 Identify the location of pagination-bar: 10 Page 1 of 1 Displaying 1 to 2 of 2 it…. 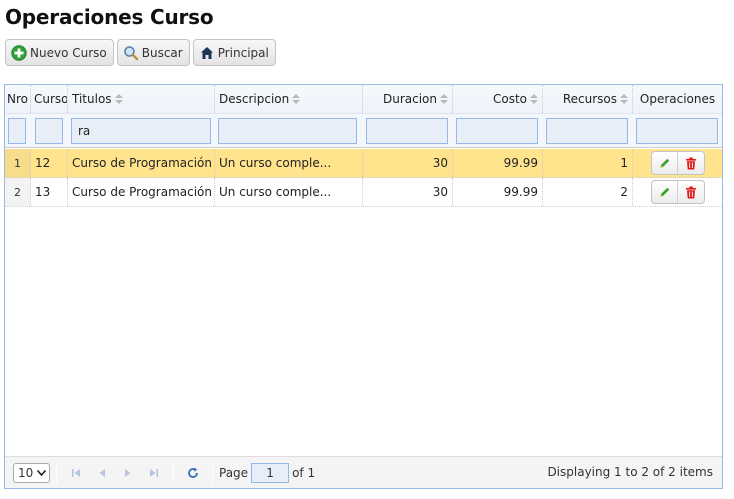
(363, 472).